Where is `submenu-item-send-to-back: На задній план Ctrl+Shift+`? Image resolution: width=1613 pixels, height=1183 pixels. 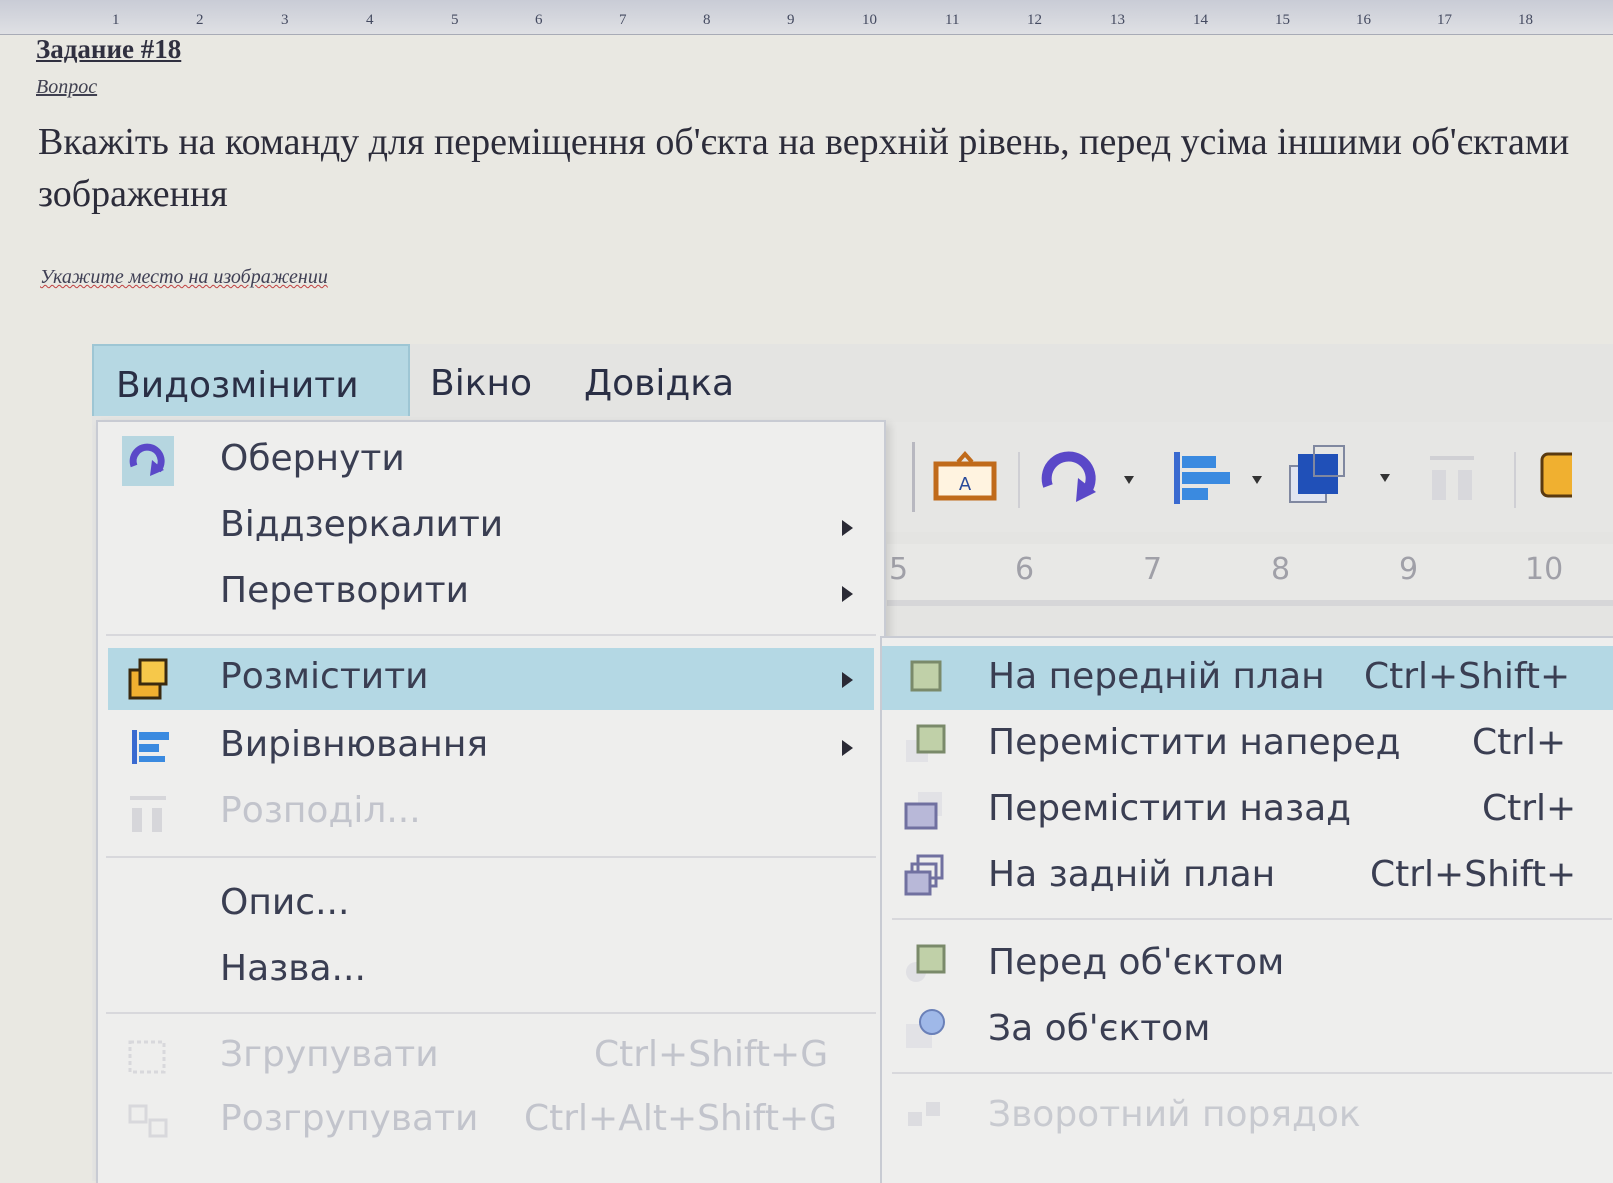 submenu-item-send-to-back: На задній план Ctrl+Shift+ is located at coordinates (1247, 876).